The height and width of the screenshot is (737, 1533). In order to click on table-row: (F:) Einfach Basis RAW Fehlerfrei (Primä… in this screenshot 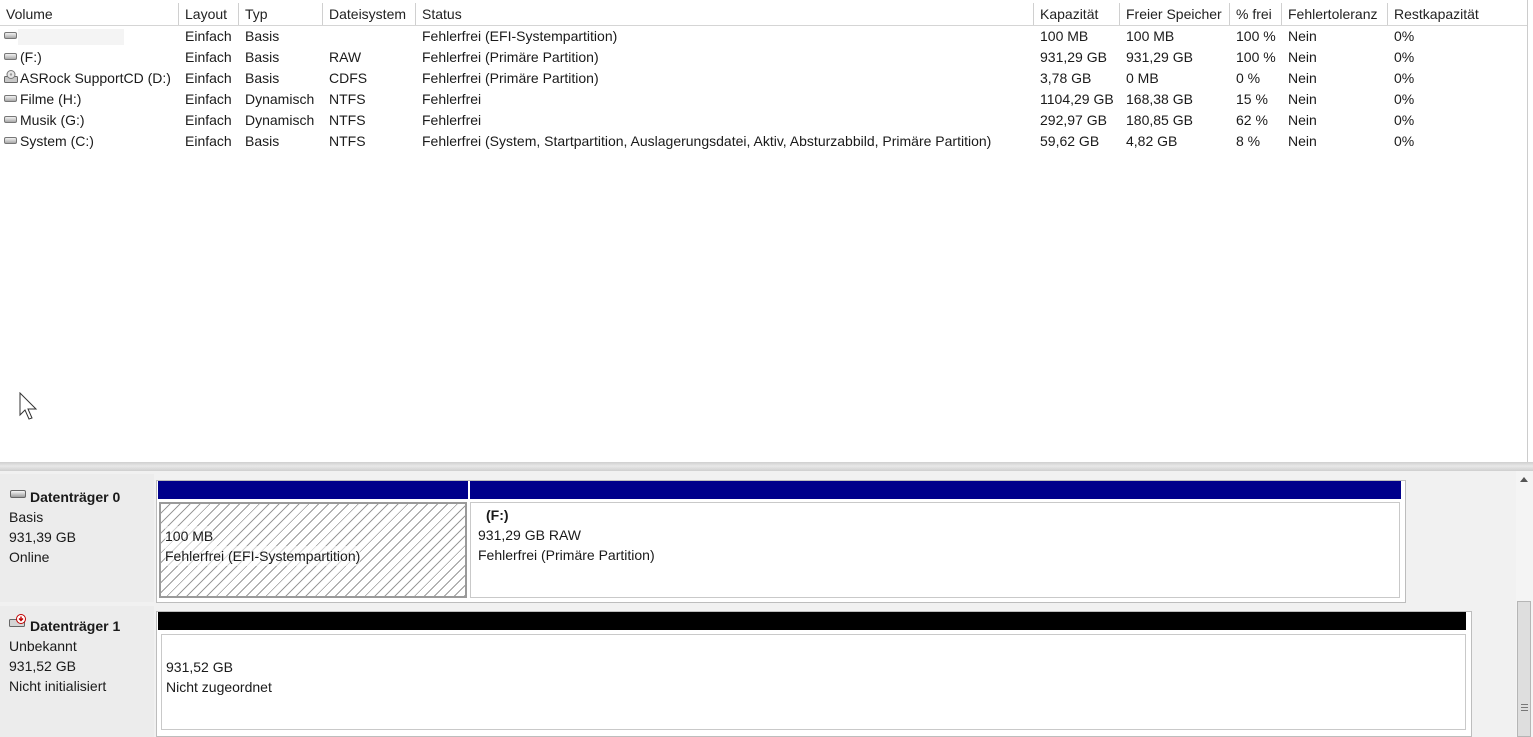, I will do `click(766, 57)`.